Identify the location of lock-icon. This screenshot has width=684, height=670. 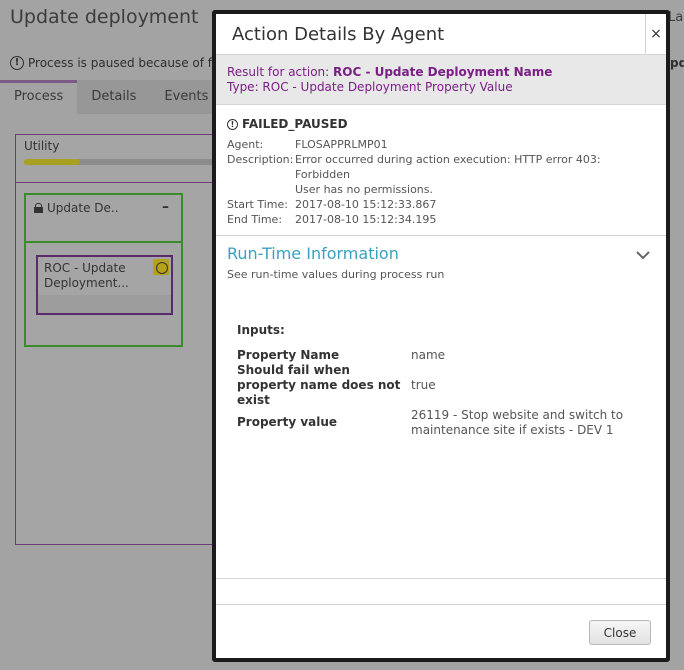
(38, 208).